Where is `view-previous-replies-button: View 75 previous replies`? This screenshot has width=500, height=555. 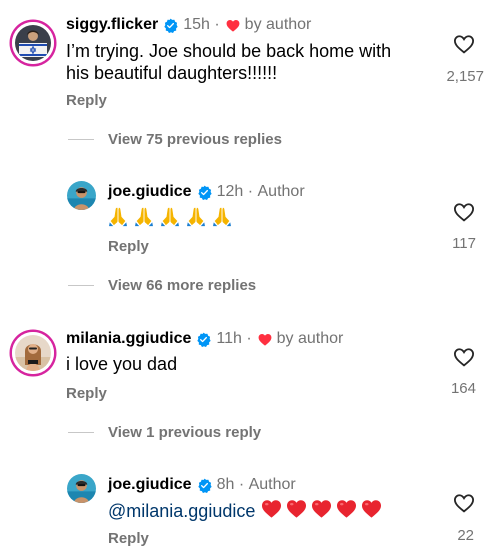 view-previous-replies-button: View 75 previous replies is located at coordinates (175, 139).